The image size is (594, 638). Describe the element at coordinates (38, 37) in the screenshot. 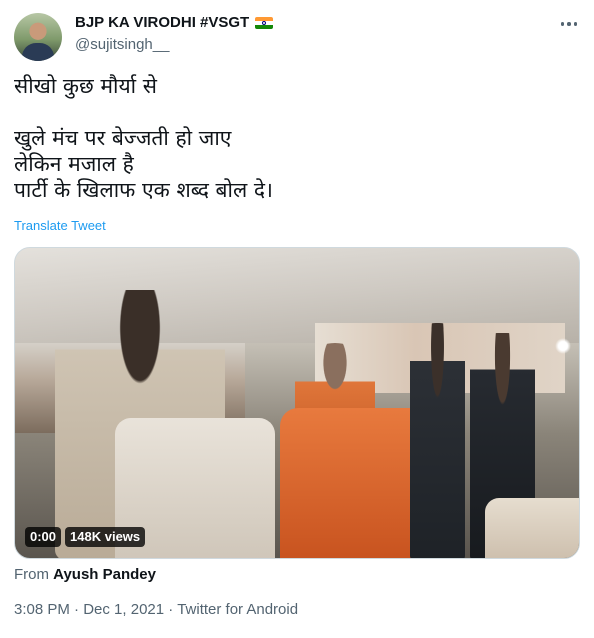

I see `avatar` at that location.